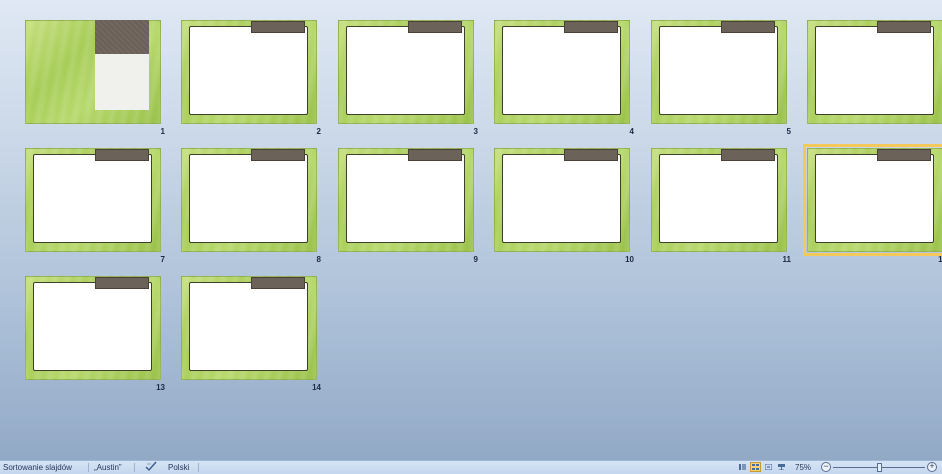  I want to click on zoom-out-button: −, so click(826, 467).